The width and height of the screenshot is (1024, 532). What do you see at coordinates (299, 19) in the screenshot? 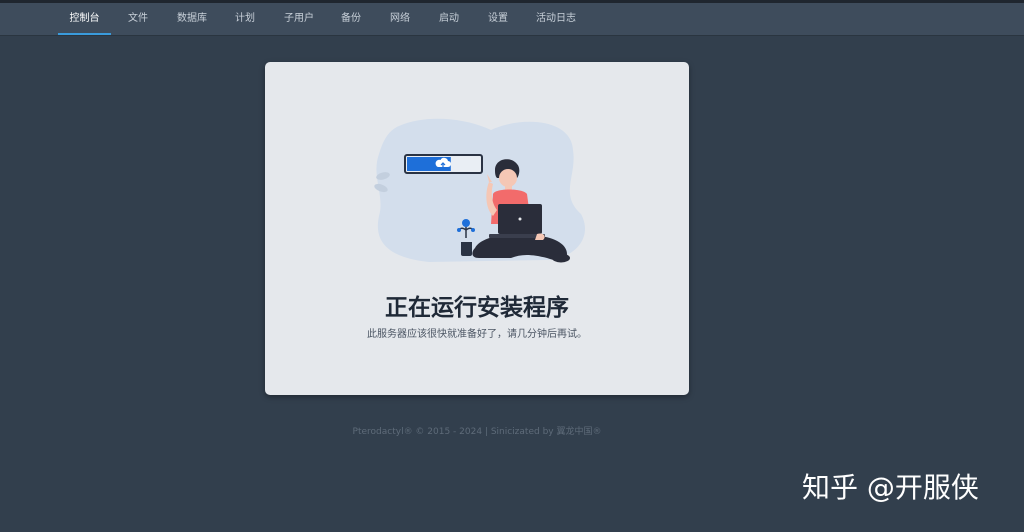
I see `nav-tab-users: 子用户` at bounding box center [299, 19].